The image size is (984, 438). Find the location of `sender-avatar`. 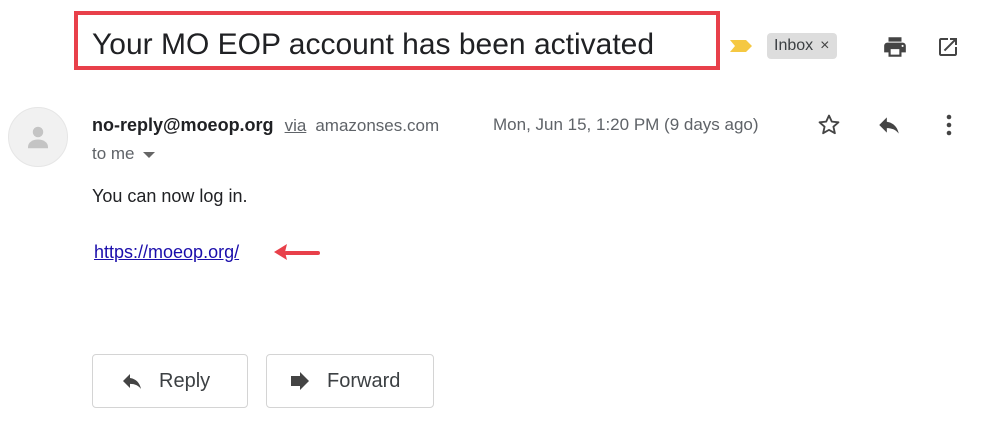

sender-avatar is located at coordinates (38, 137).